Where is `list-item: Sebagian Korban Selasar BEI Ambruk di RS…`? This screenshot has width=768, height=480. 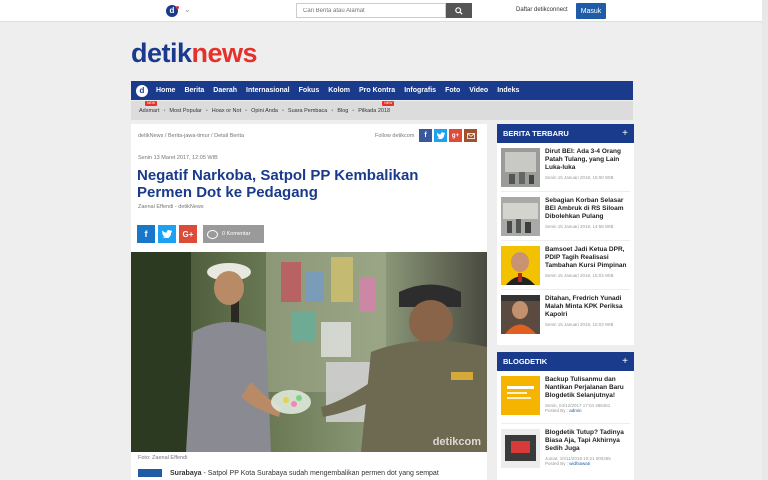 list-item: Sebagian Korban Selasar BEI Ambruk di RS… is located at coordinates (565, 216).